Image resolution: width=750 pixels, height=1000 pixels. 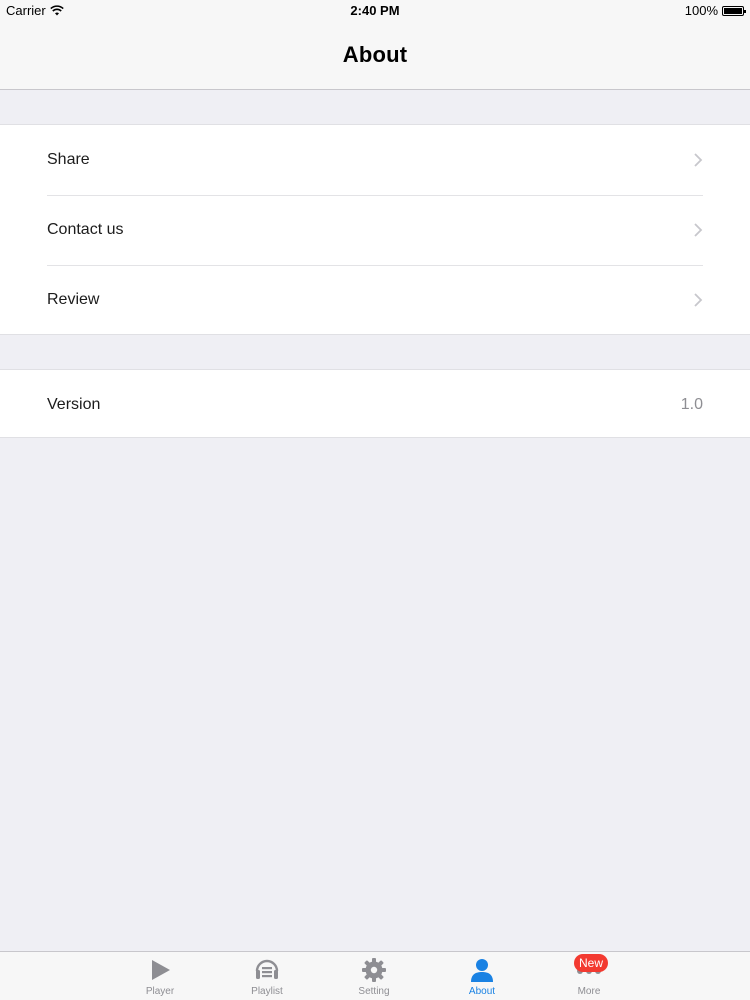 I want to click on tab-player: Player, so click(x=160, y=976).